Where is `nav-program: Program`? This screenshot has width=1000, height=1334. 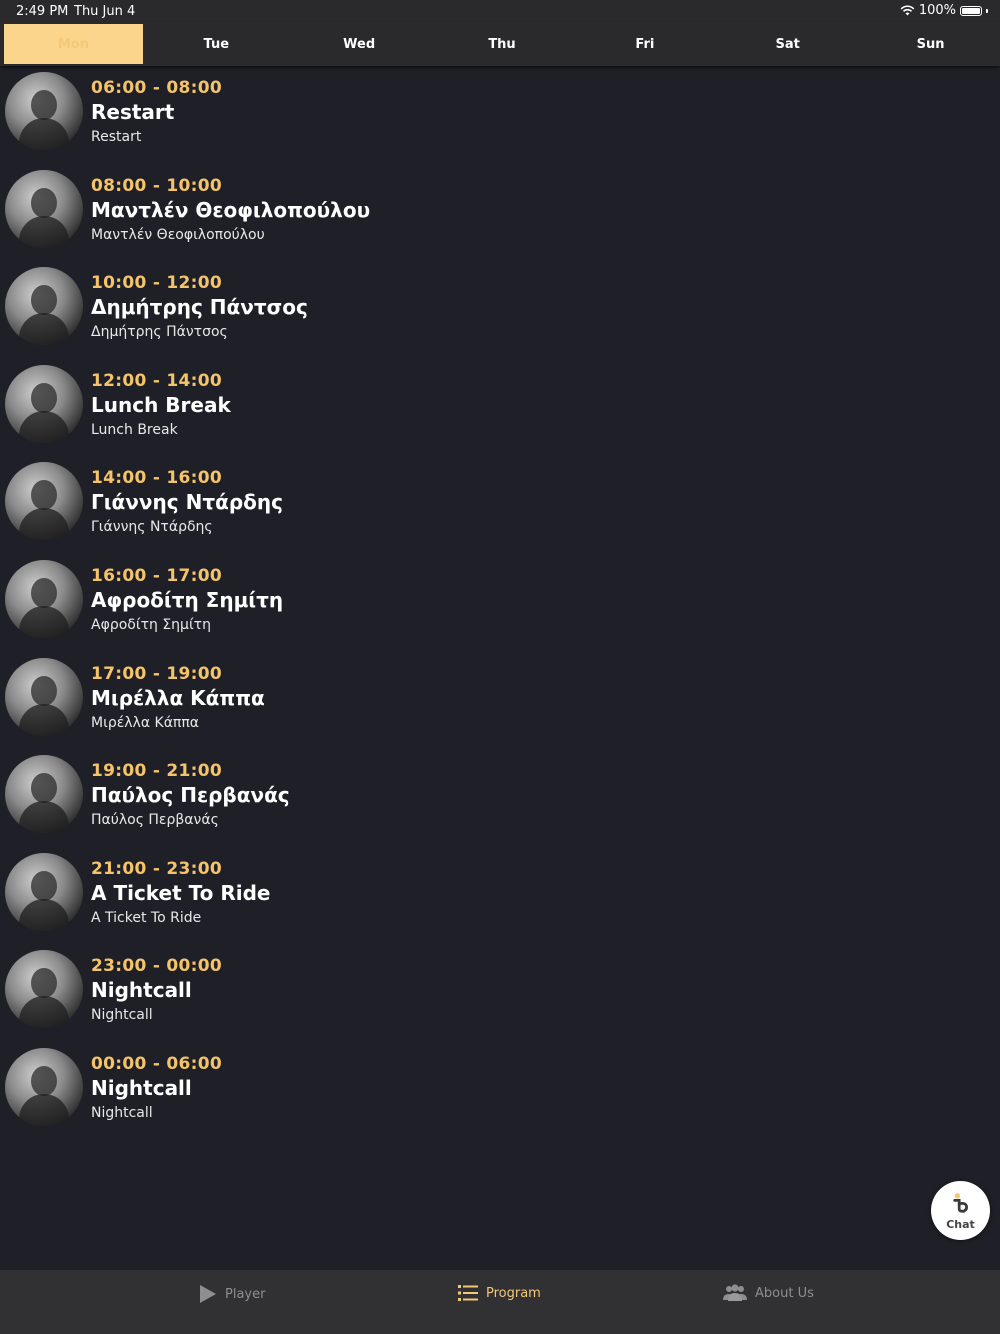
nav-program: Program is located at coordinates (499, 1293).